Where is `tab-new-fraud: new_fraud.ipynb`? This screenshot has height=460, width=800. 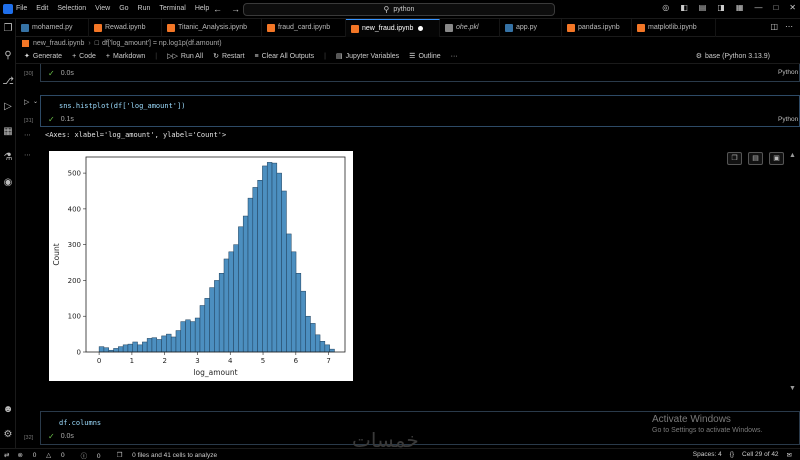
tab-new-fraud: new_fraud.ipynb is located at coordinates (393, 28).